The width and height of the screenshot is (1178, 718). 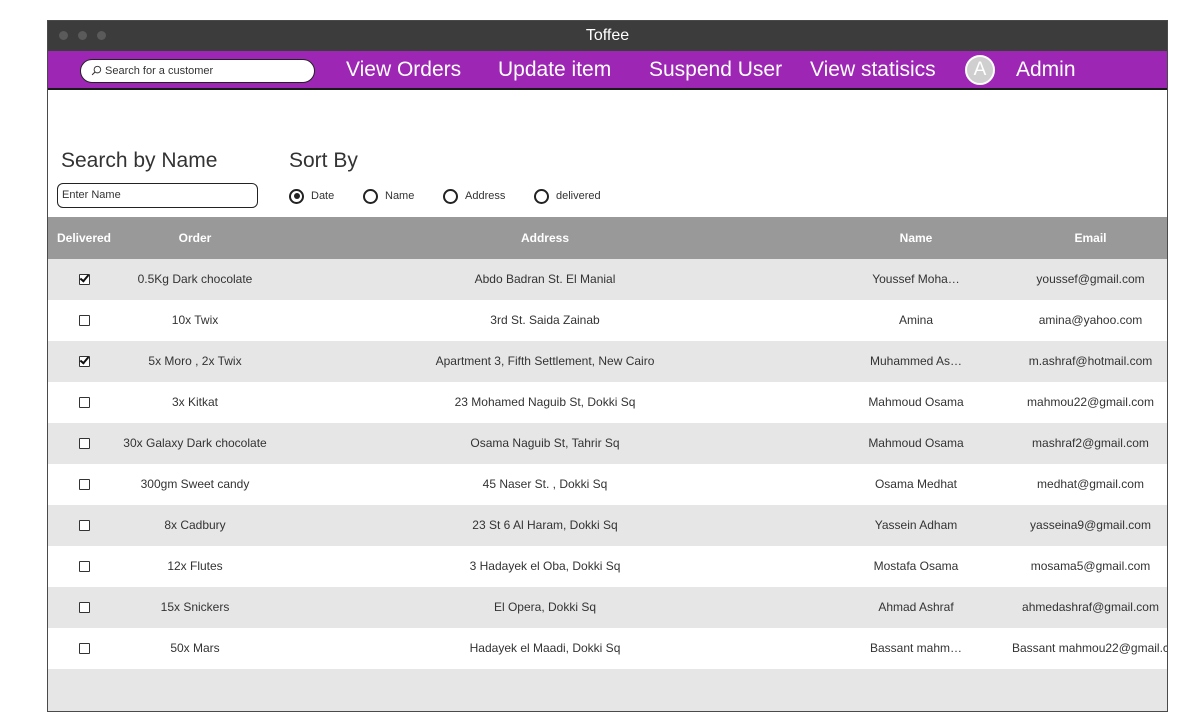 I want to click on radio-selected-icon, so click(x=296, y=196).